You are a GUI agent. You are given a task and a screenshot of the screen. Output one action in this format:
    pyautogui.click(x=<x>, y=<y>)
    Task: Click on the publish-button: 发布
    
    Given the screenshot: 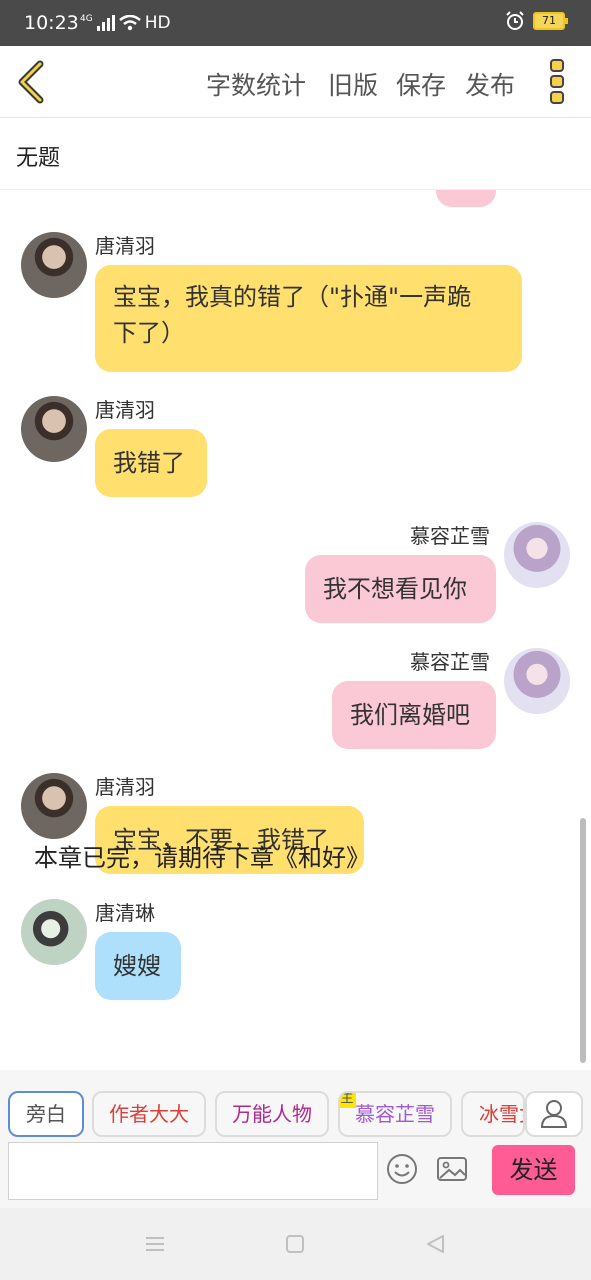 What is the action you would take?
    pyautogui.click(x=490, y=84)
    